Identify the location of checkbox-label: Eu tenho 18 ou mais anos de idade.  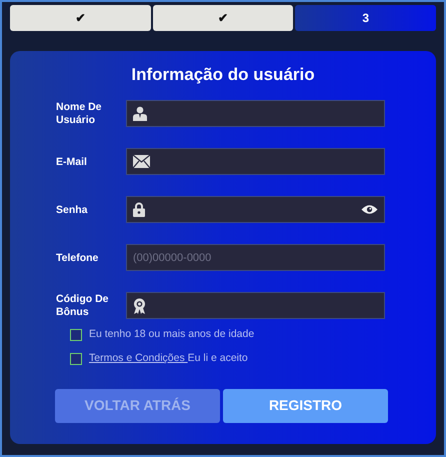
(171, 334).